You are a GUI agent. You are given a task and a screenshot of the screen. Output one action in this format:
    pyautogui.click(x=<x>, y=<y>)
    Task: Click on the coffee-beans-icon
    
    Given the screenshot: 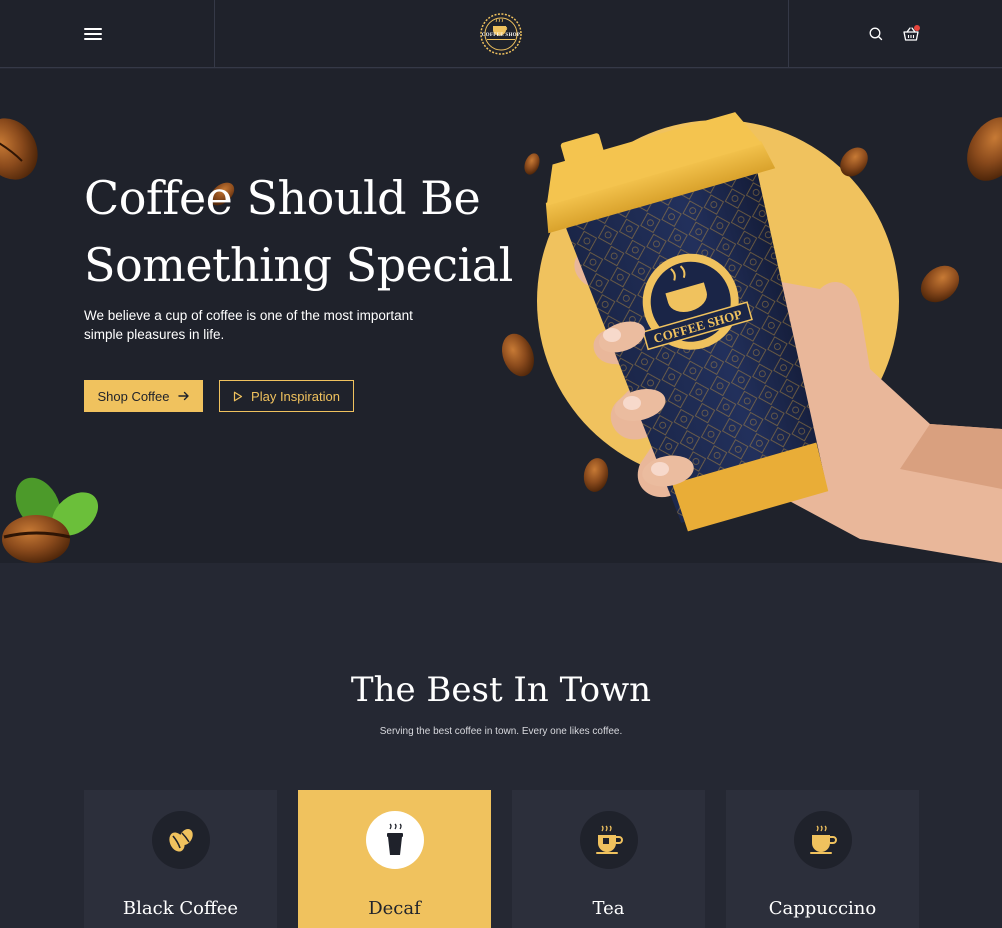 What is the action you would take?
    pyautogui.click(x=181, y=840)
    